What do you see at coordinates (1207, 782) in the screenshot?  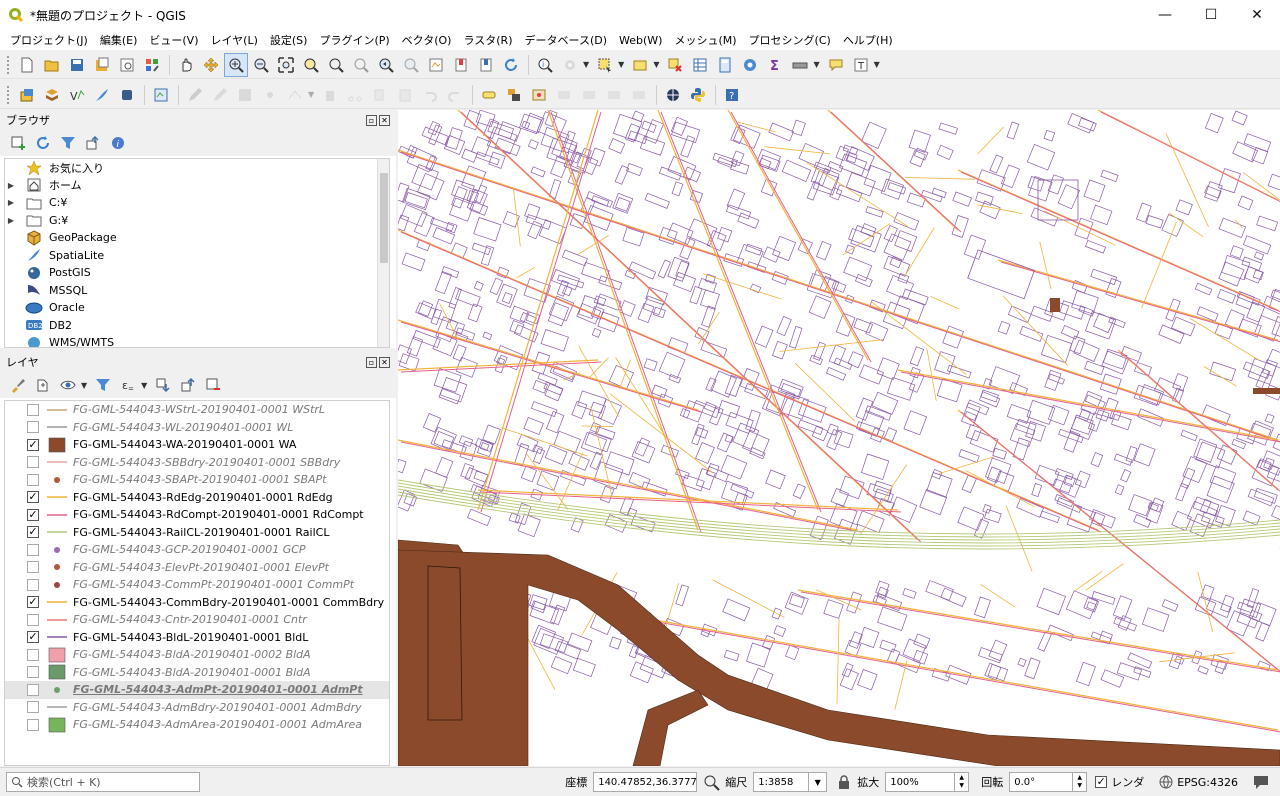 I see `crs-button: EPSG:4326` at bounding box center [1207, 782].